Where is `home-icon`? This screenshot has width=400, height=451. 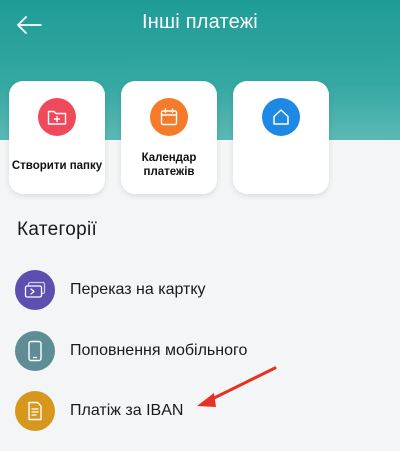
home-icon is located at coordinates (281, 117).